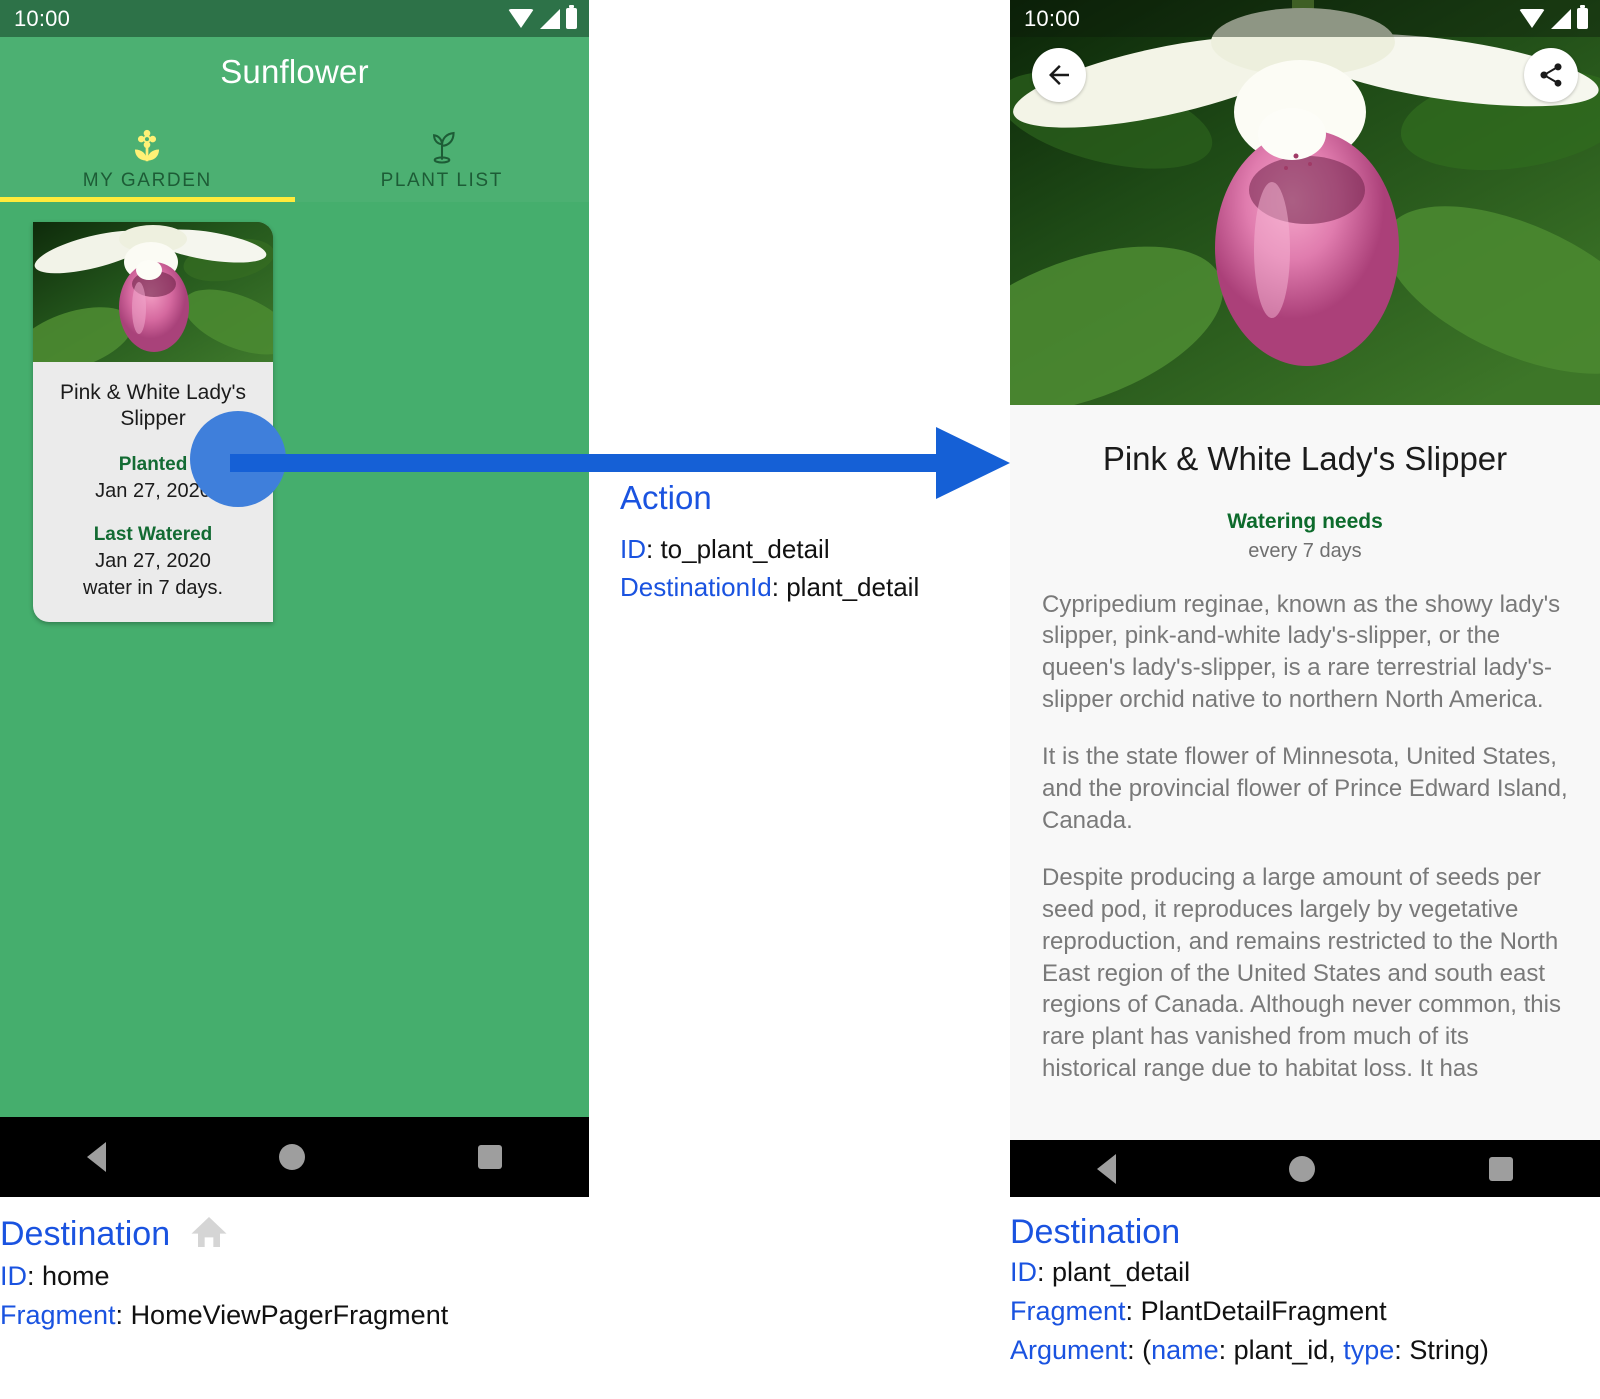 This screenshot has width=1600, height=1399. What do you see at coordinates (853, 587) in the screenshot?
I see `action-destination-value: plant_detail` at bounding box center [853, 587].